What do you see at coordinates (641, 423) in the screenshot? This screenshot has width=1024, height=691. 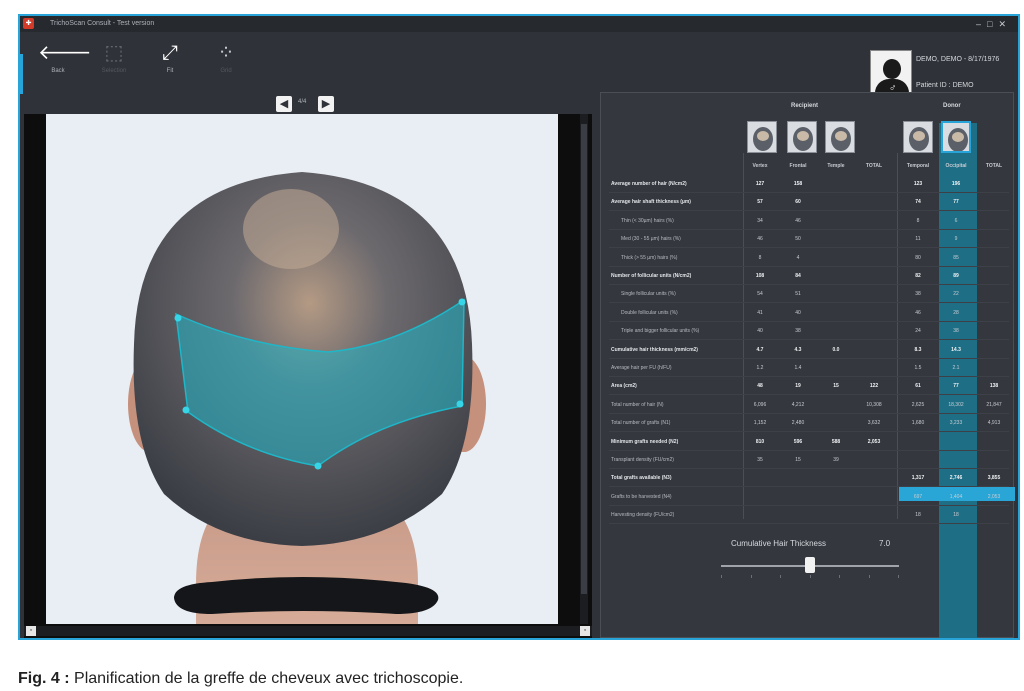 I see `row-label: Total number of grafts (N1)` at bounding box center [641, 423].